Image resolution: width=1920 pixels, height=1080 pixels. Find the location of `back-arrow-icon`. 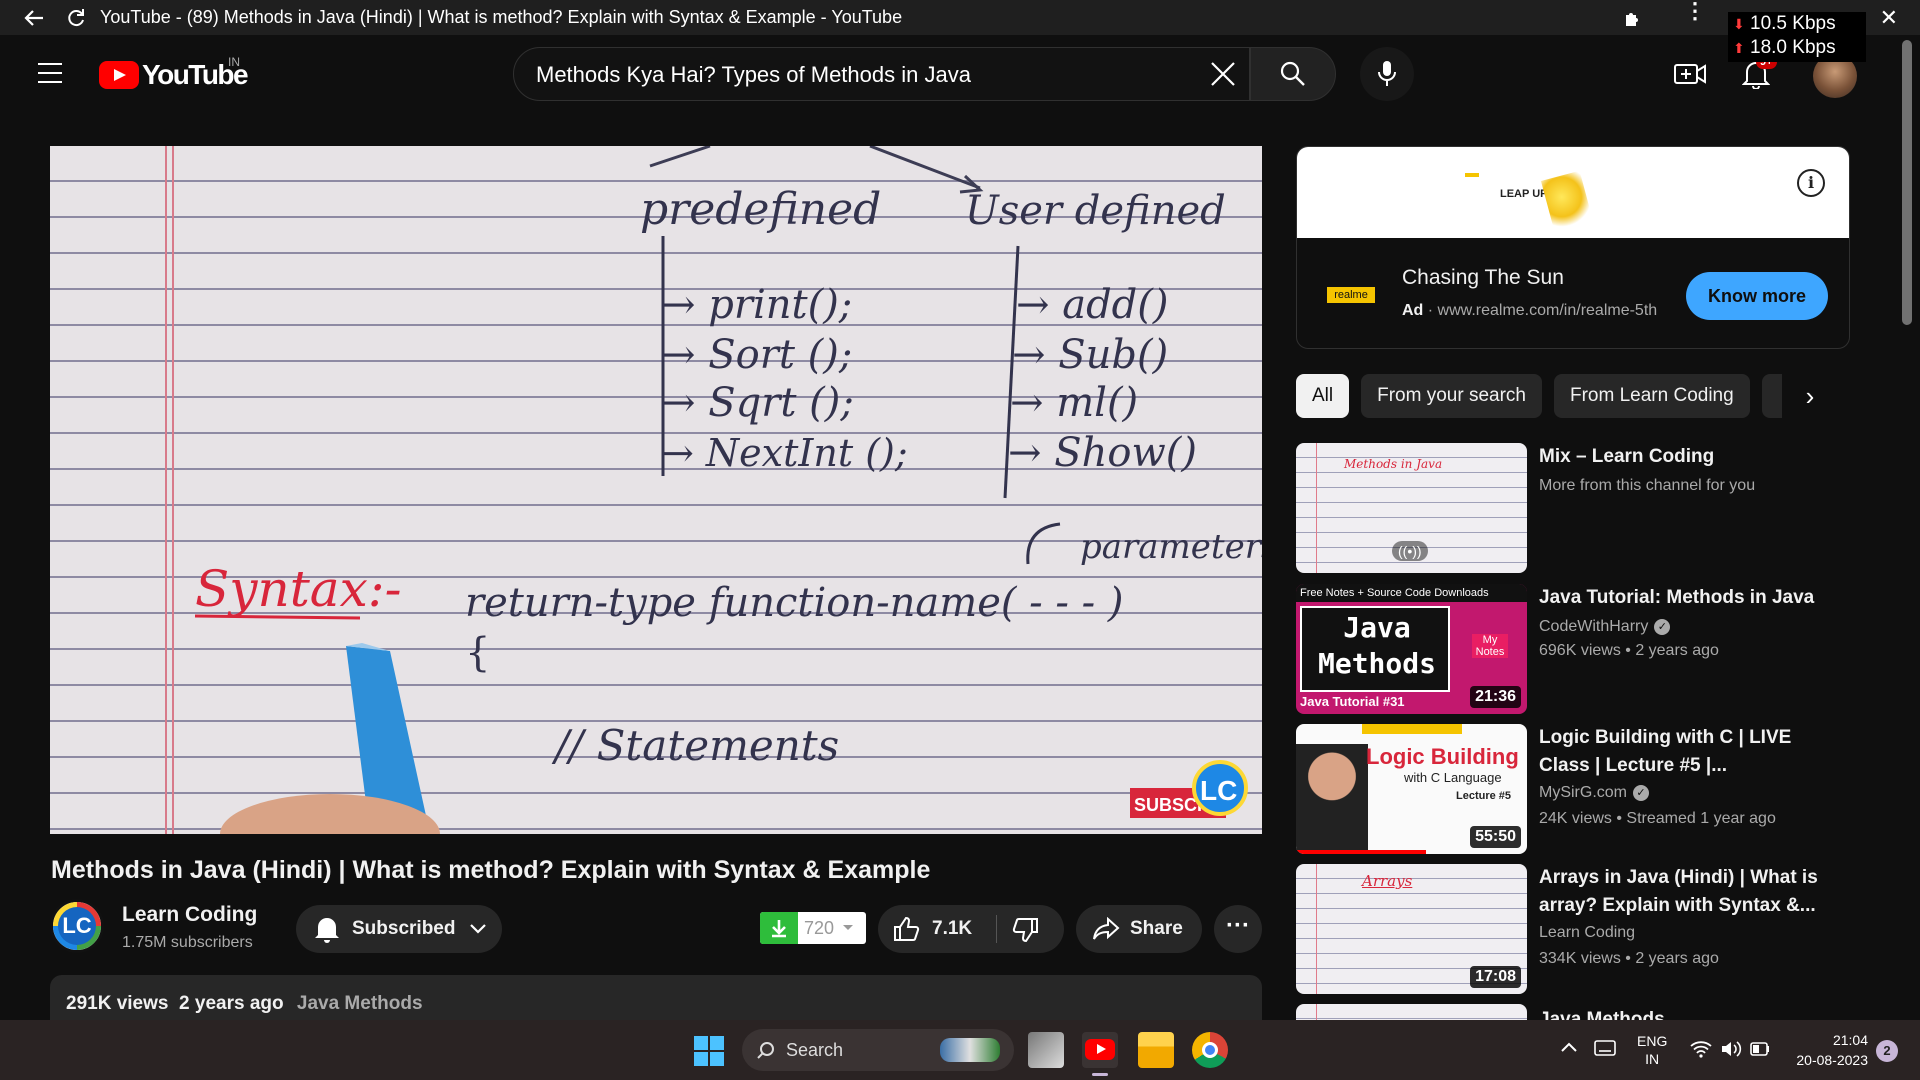

back-arrow-icon is located at coordinates (34, 18).